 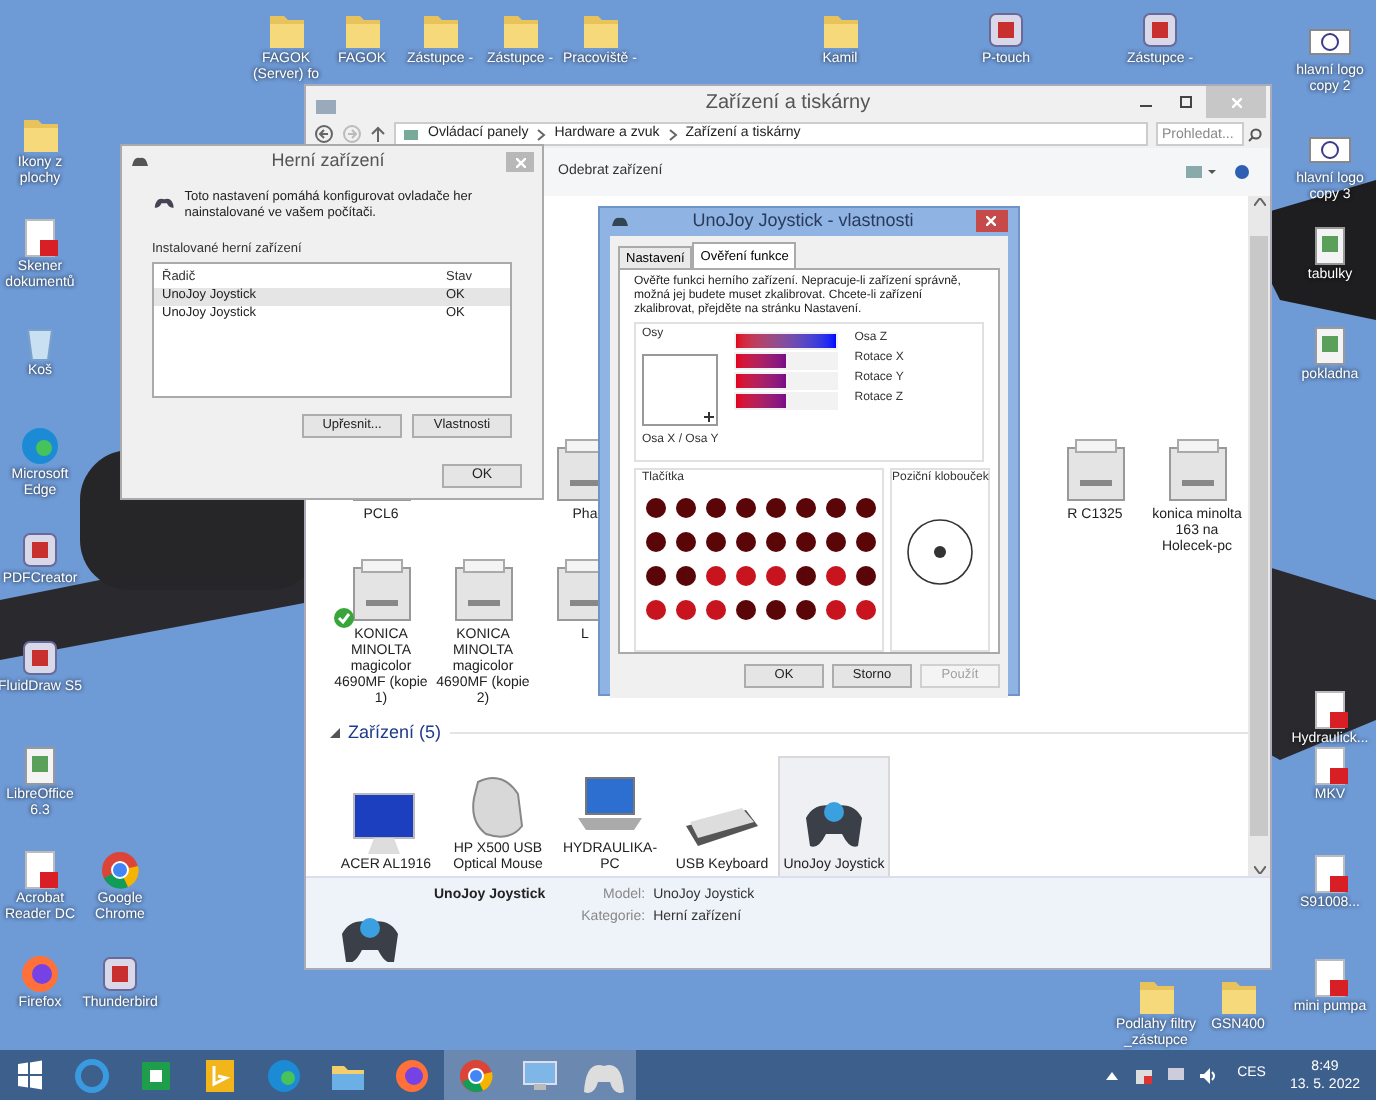 I want to click on up-arrow-icon, so click(x=378, y=134).